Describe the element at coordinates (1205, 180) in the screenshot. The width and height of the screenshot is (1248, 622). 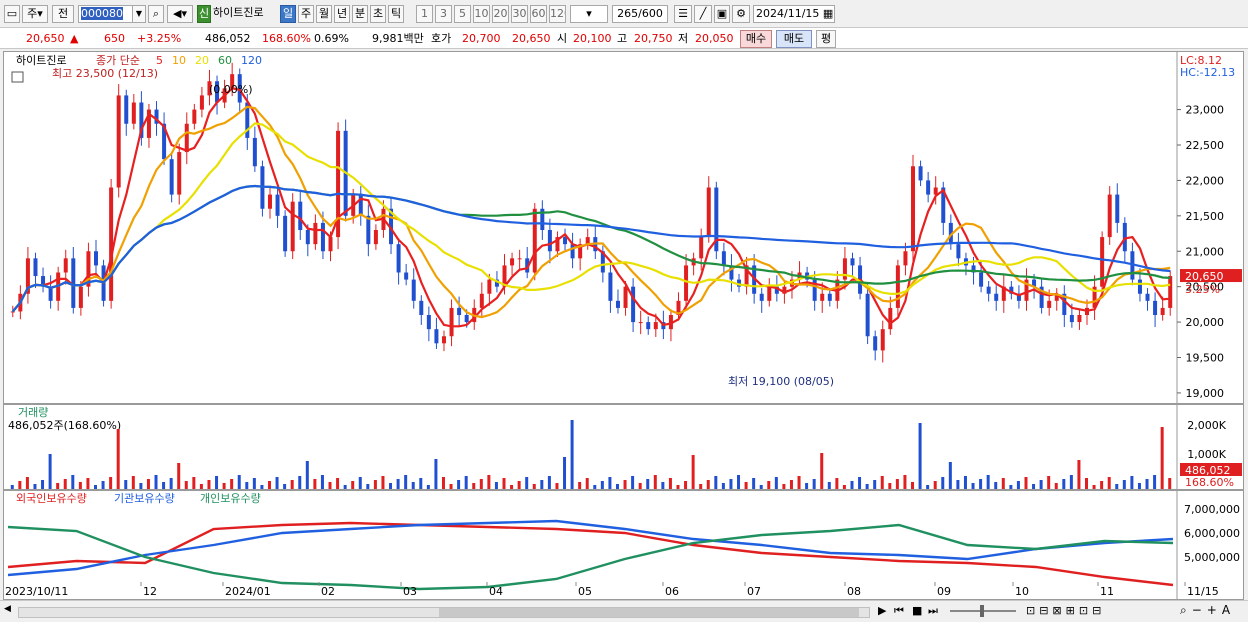
I see `price-tick-label: 22,000` at that location.